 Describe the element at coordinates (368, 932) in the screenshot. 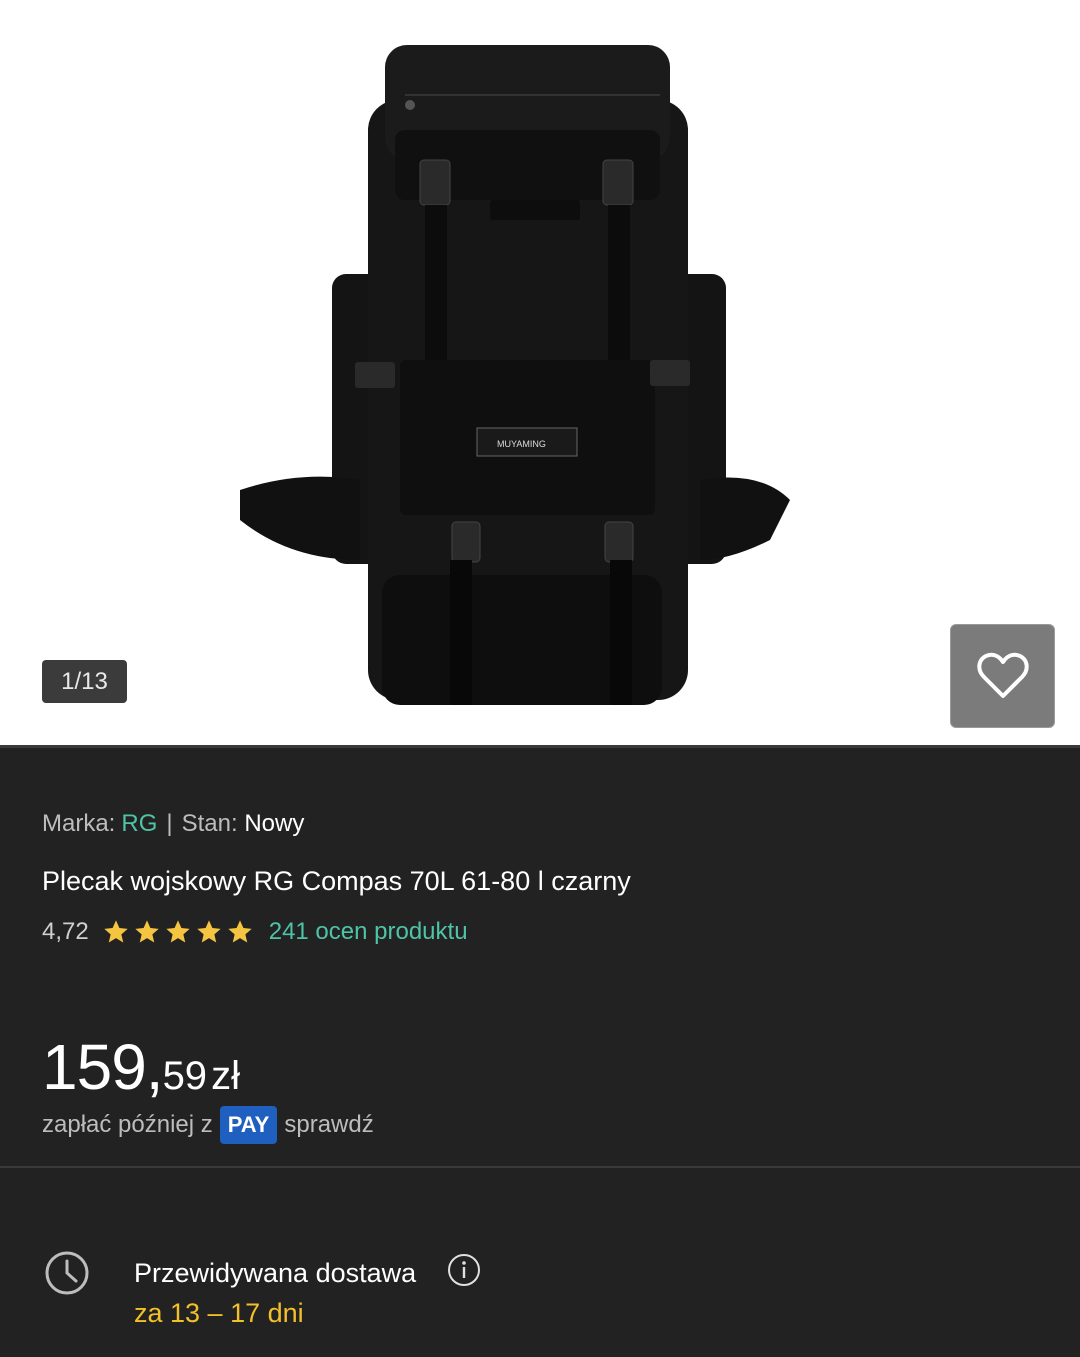

I see `reviews-link: 241 ocen produktu` at that location.